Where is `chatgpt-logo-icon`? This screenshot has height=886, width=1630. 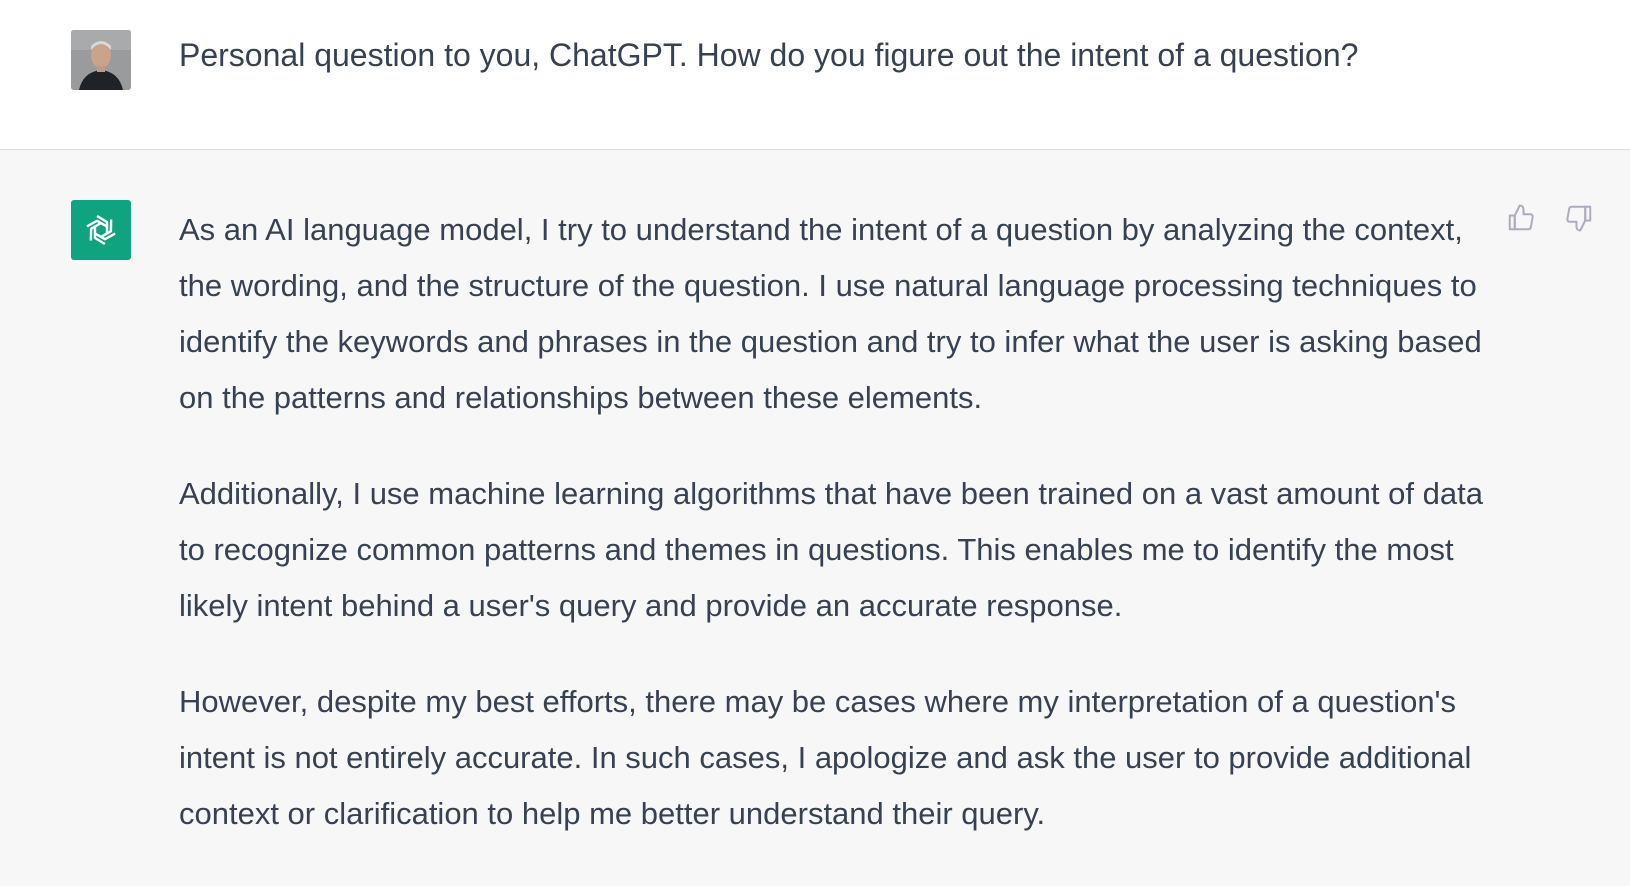 chatgpt-logo-icon is located at coordinates (101, 230).